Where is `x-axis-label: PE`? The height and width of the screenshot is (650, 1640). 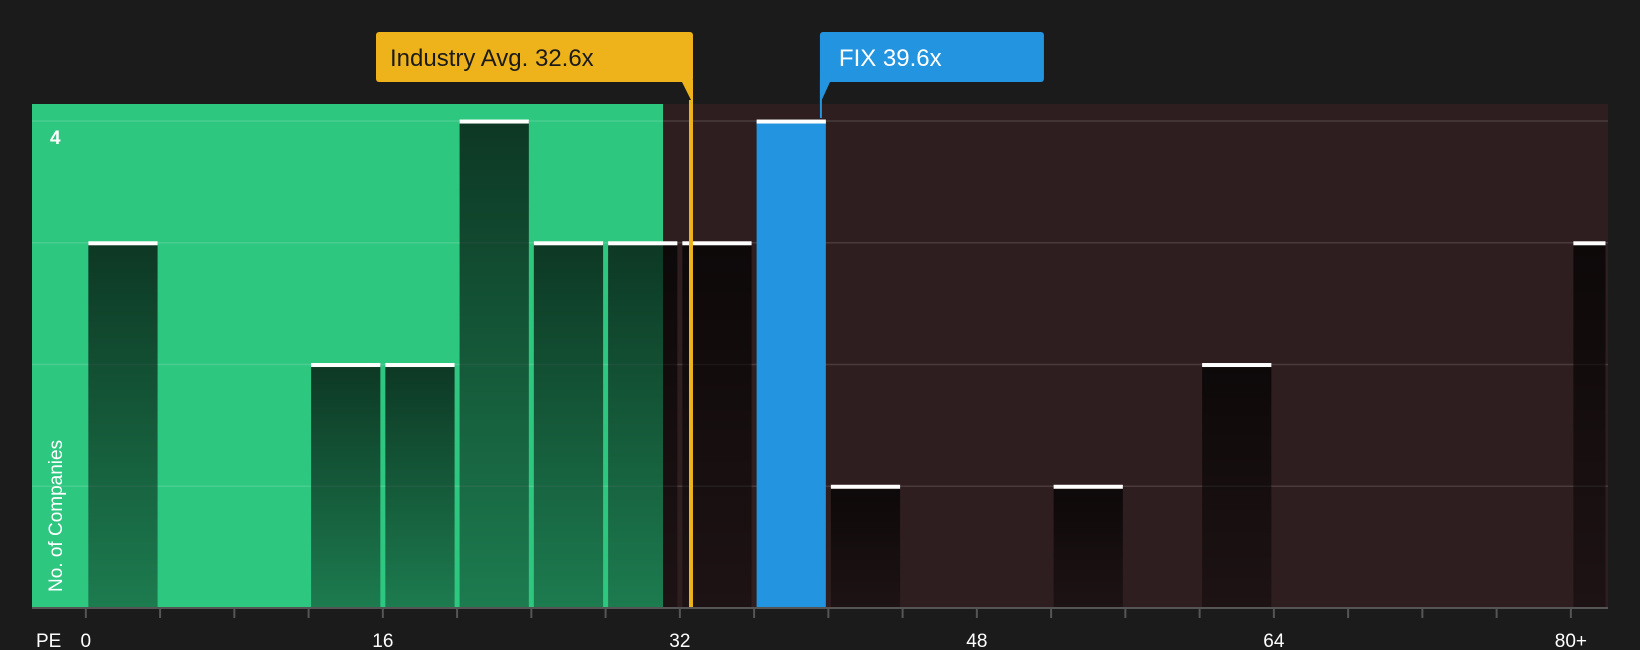
x-axis-label: PE is located at coordinates (48, 640).